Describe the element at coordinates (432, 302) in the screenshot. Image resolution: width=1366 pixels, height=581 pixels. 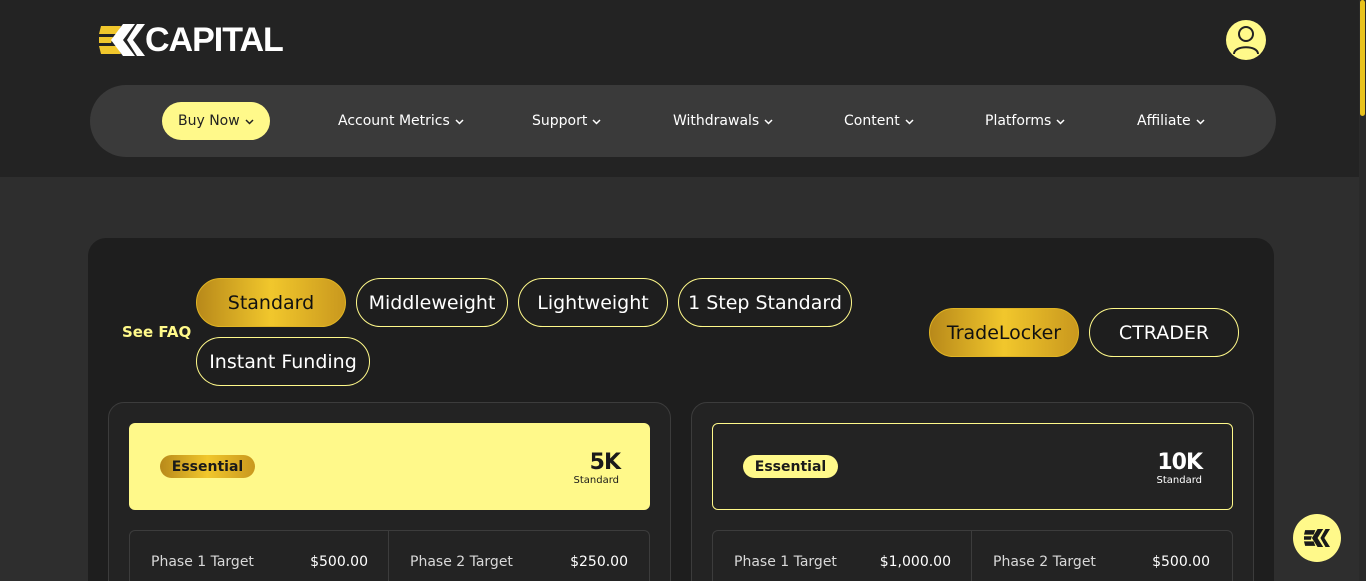
I see `program-tab-middleweight: Middleweight` at that location.